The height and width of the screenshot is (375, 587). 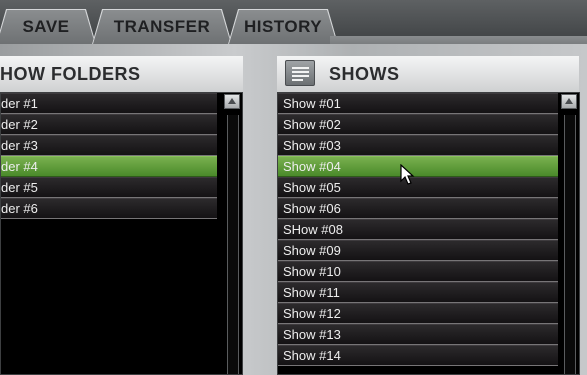 What do you see at coordinates (418, 313) in the screenshot?
I see `show-list-item: Show #12` at bounding box center [418, 313].